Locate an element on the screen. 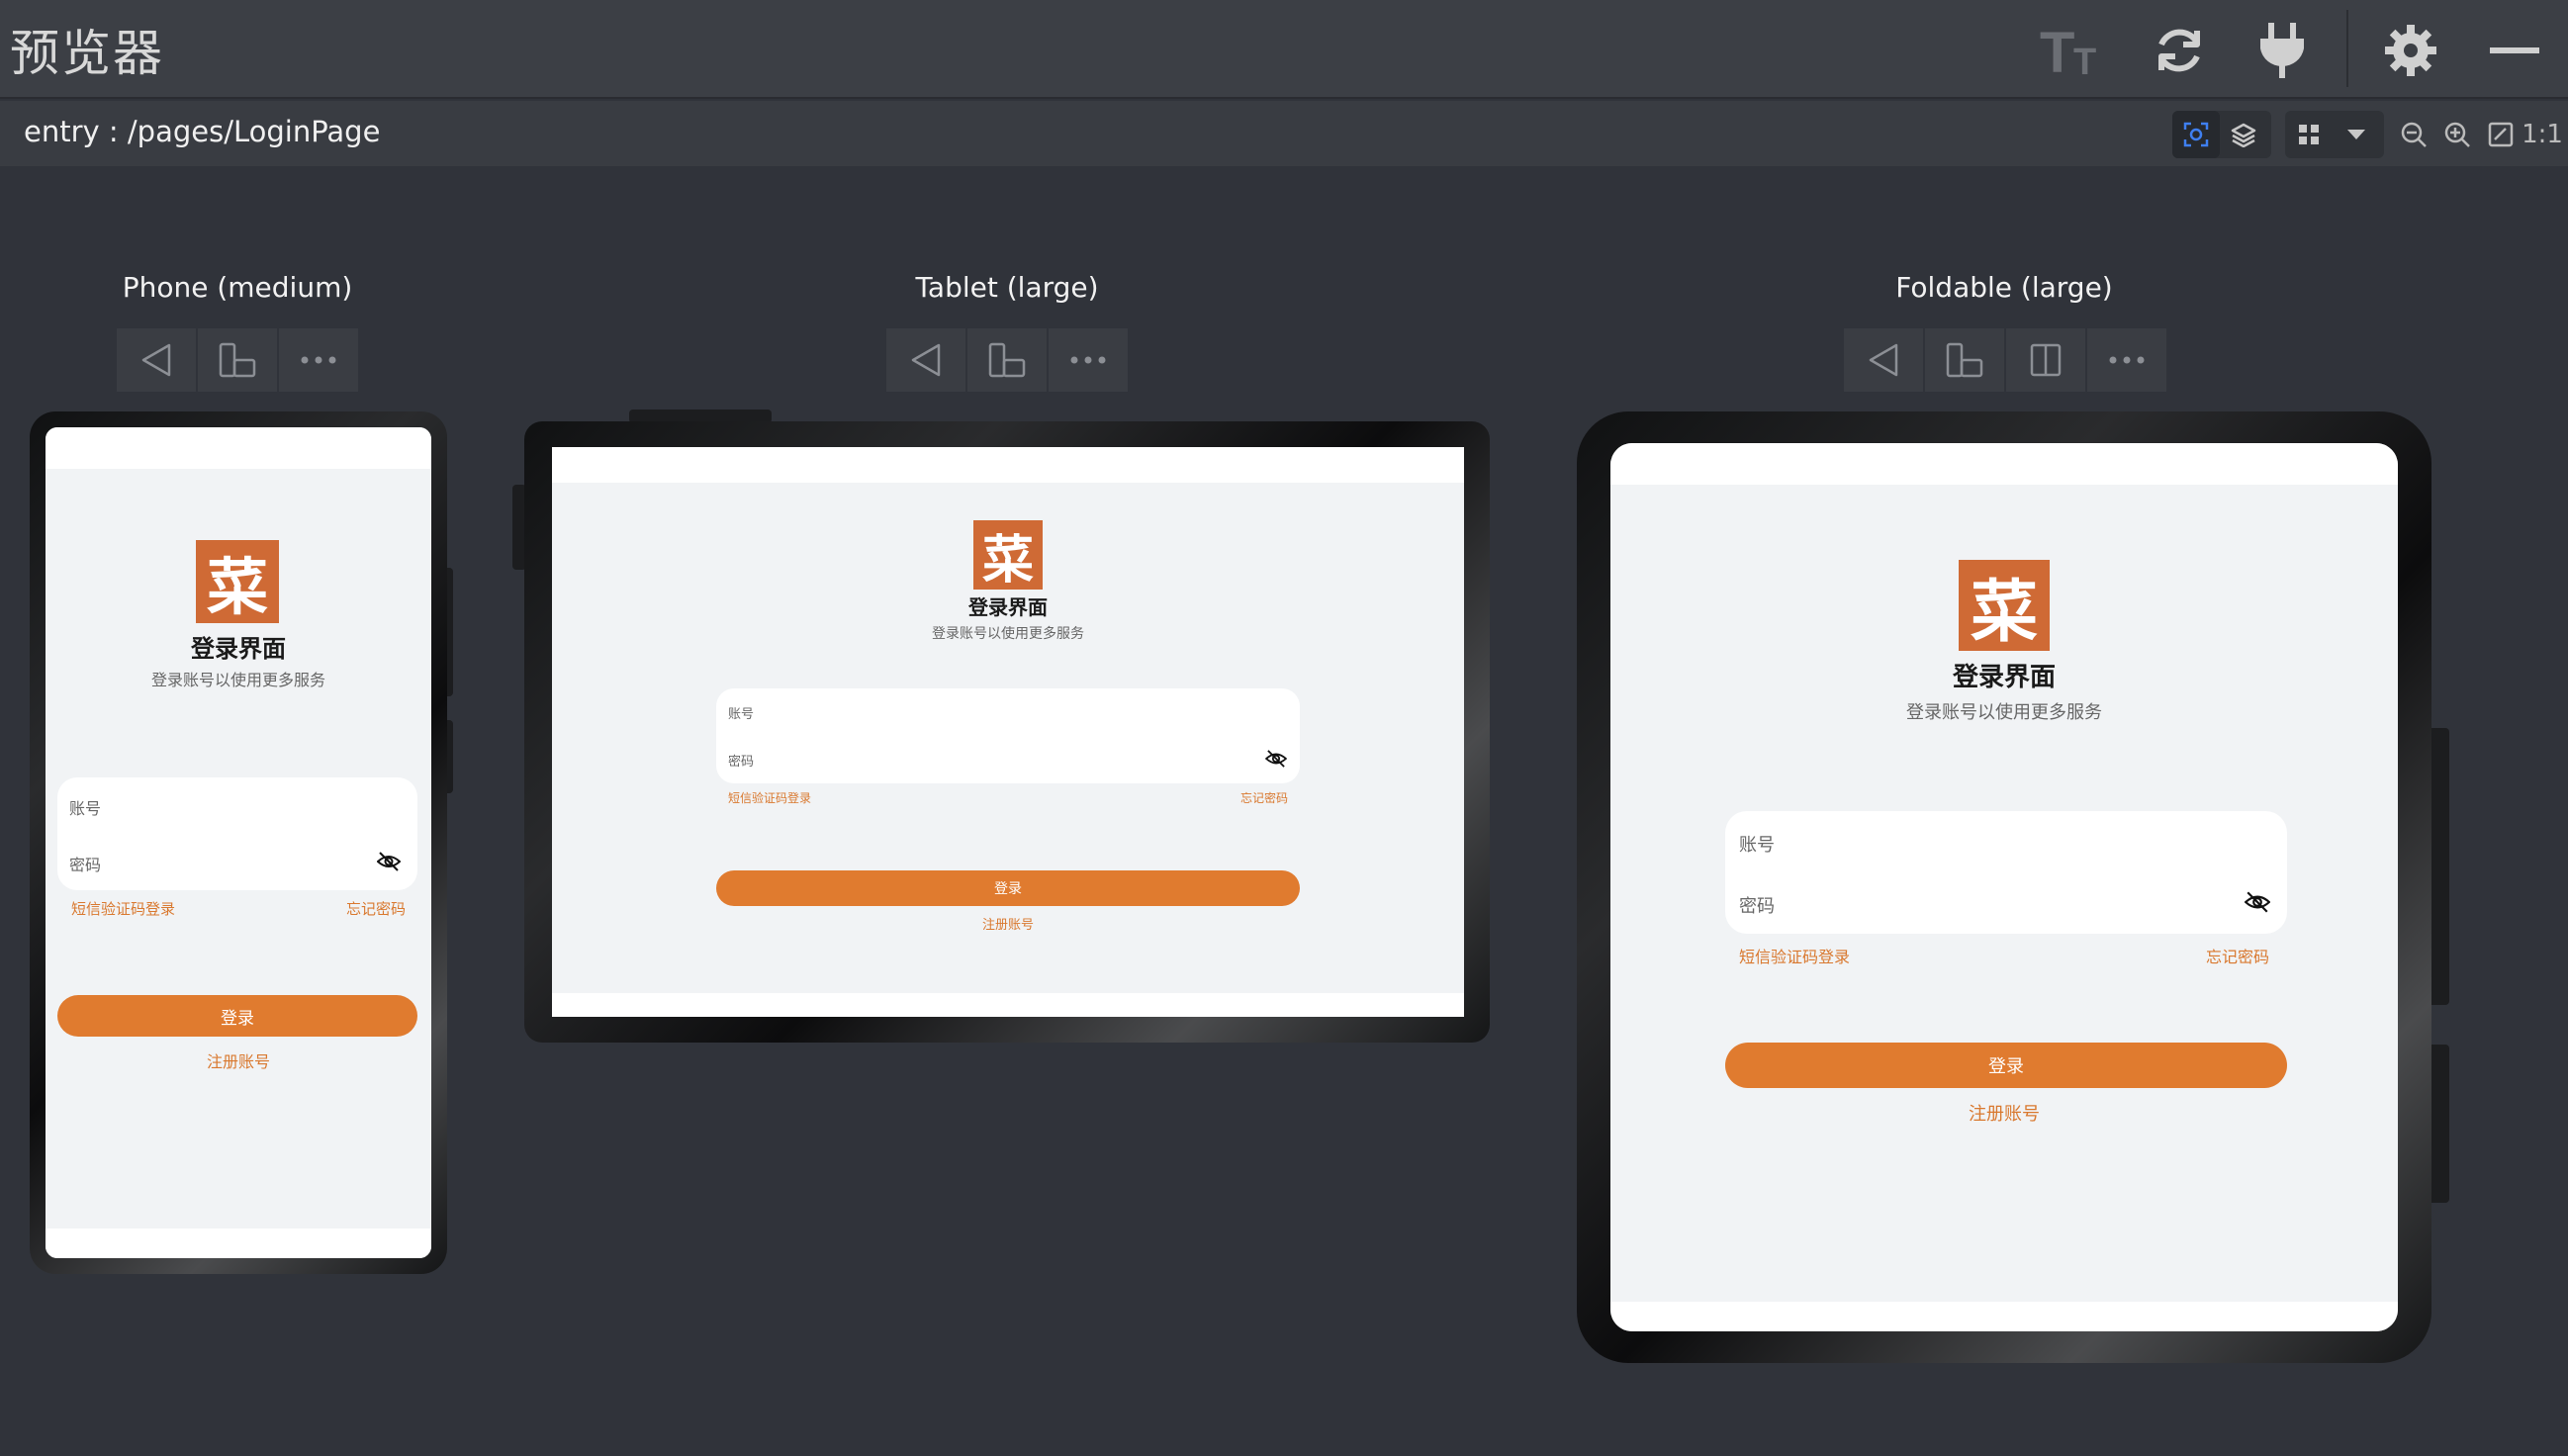 The image size is (2568, 1456). layout-toggle-group is located at coordinates (2334, 134).